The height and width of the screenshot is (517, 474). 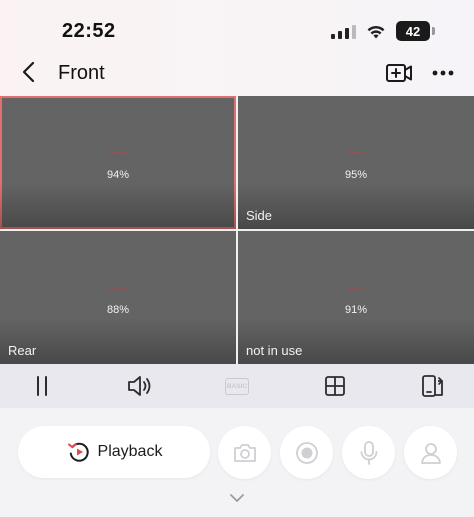 I want to click on cellular-signal-icon, so click(x=343, y=31).